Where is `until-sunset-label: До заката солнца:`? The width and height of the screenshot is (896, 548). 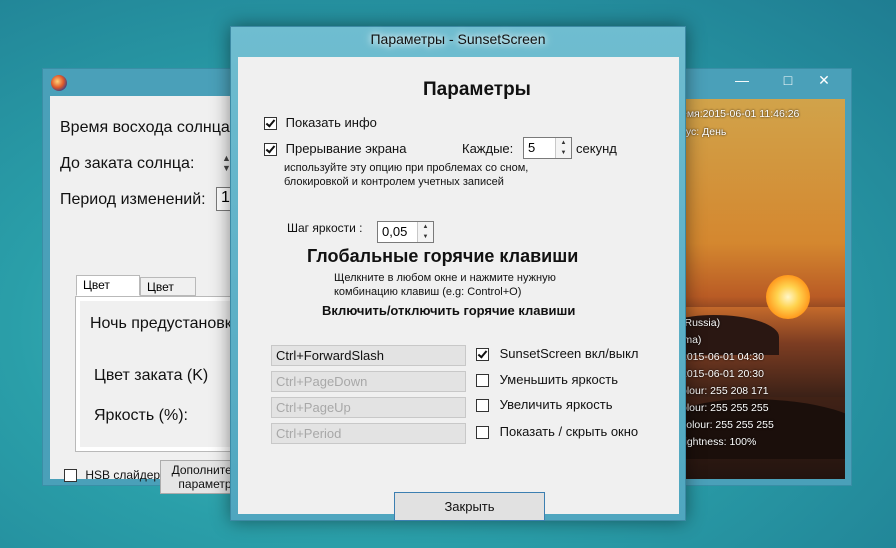 until-sunset-label: До заката солнца: is located at coordinates (127, 163).